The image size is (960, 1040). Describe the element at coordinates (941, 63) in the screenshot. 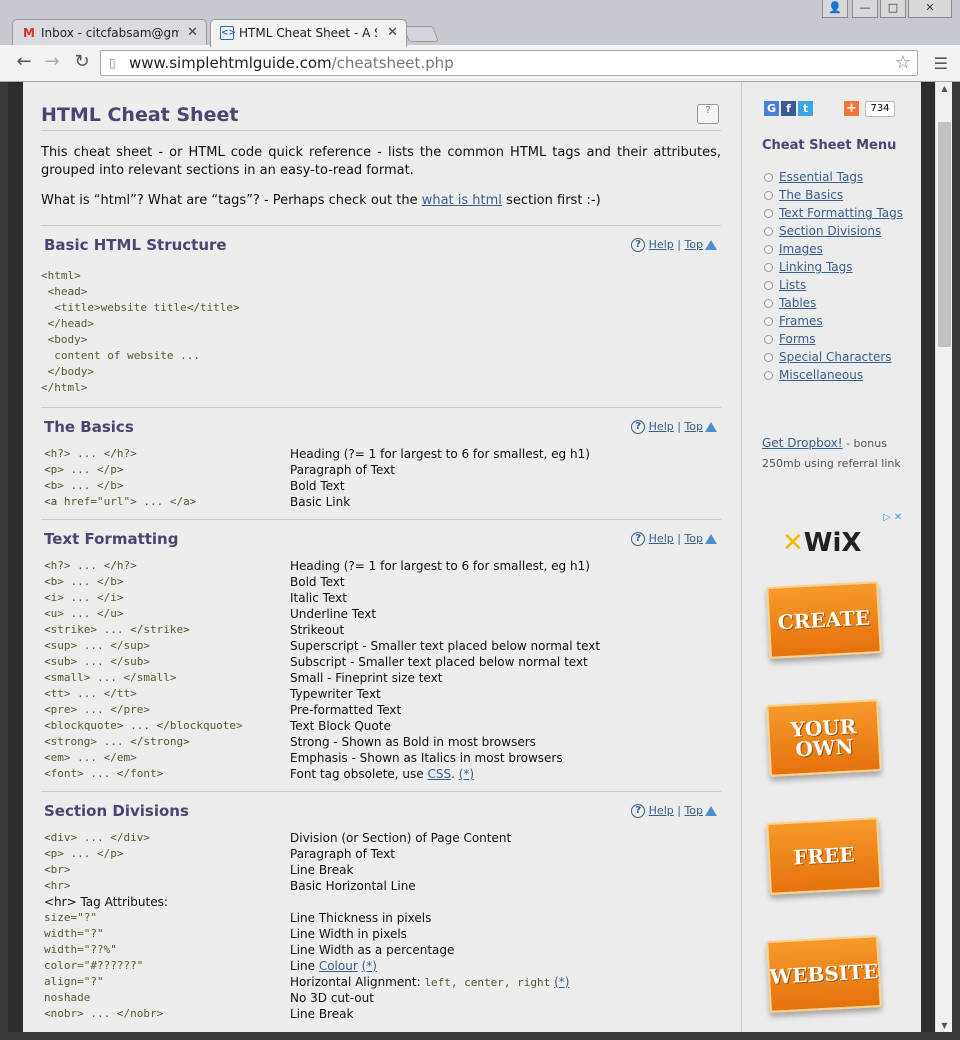

I see `menu-icon: ☰` at that location.